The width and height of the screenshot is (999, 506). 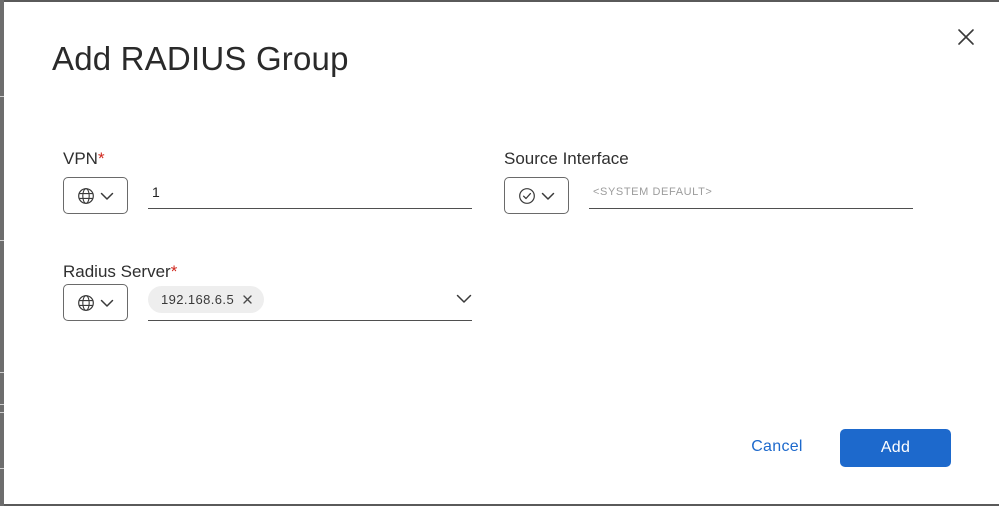 I want to click on close-button, so click(x=966, y=37).